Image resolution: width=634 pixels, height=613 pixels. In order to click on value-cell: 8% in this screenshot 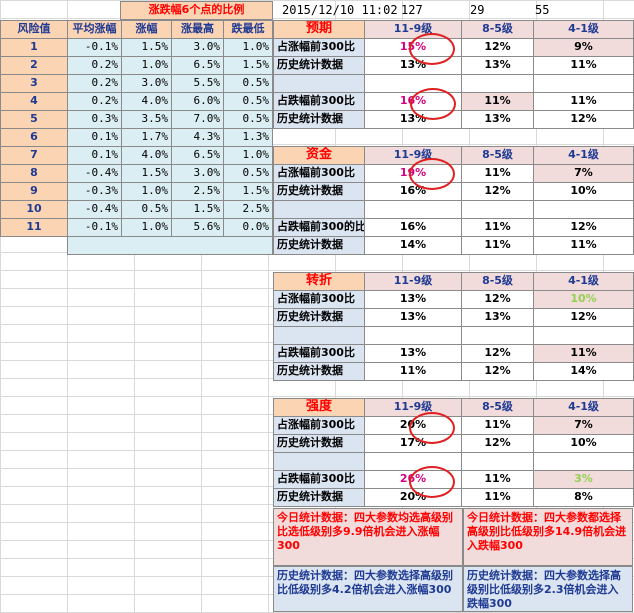, I will do `click(583, 497)`.